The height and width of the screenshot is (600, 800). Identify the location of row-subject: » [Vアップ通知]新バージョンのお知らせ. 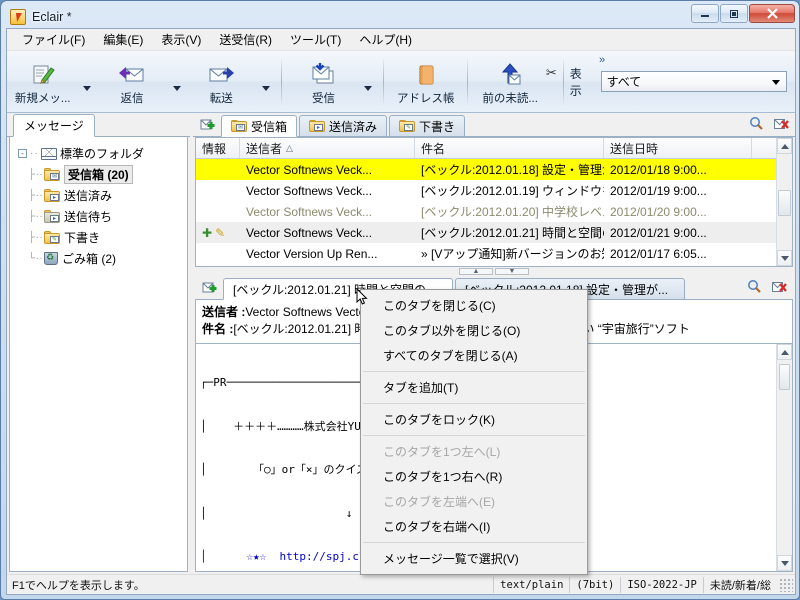
(512, 254).